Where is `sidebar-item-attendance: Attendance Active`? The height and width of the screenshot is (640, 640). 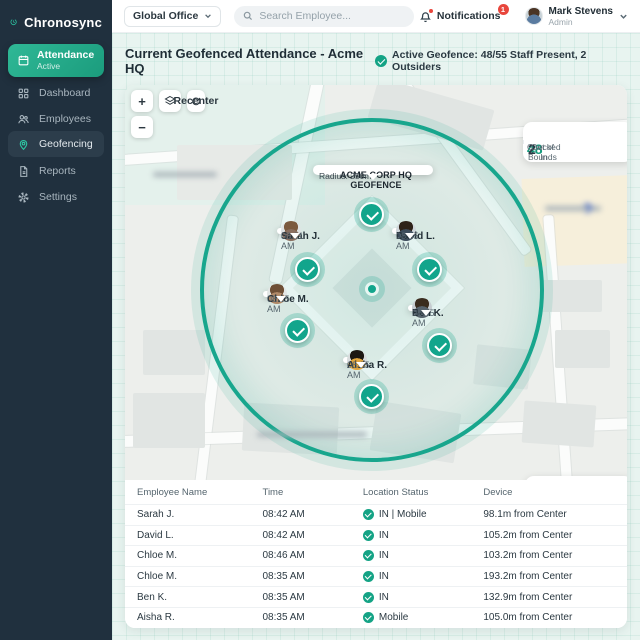 sidebar-item-attendance: Attendance Active is located at coordinates (56, 60).